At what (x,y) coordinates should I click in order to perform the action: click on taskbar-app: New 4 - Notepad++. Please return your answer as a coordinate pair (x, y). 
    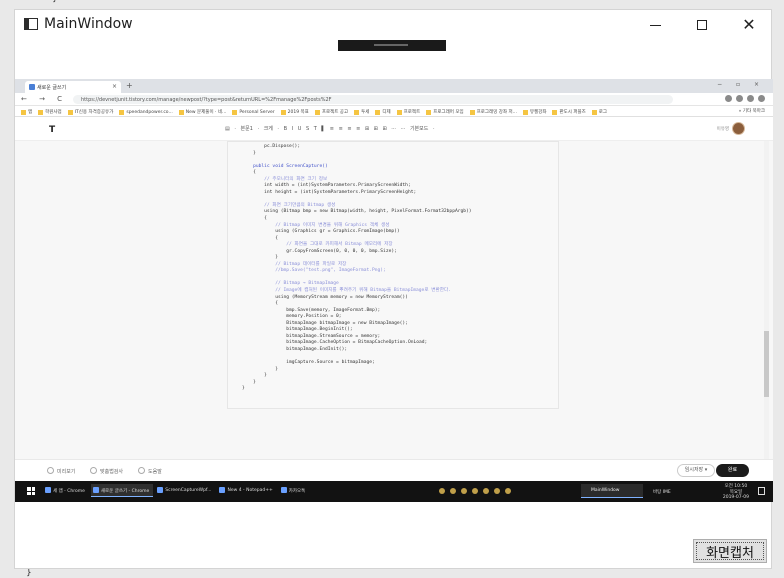
    Looking at the image, I should click on (246, 490).